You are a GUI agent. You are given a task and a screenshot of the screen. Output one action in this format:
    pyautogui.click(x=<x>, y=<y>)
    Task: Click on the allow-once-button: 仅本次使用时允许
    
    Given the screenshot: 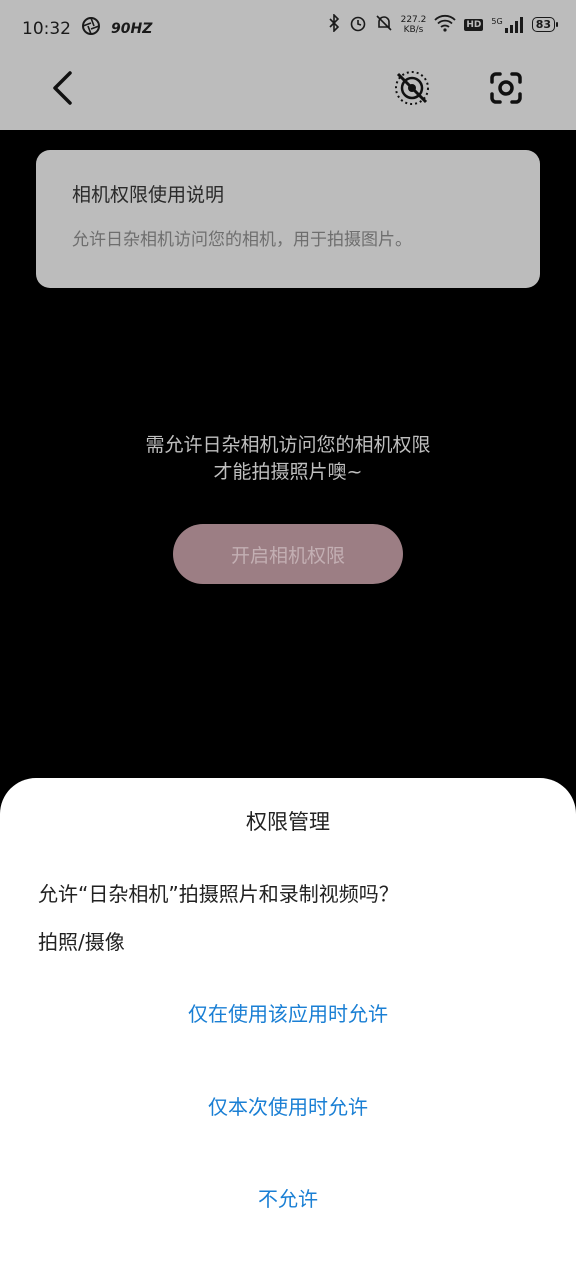 What is the action you would take?
    pyautogui.click(x=288, y=1107)
    